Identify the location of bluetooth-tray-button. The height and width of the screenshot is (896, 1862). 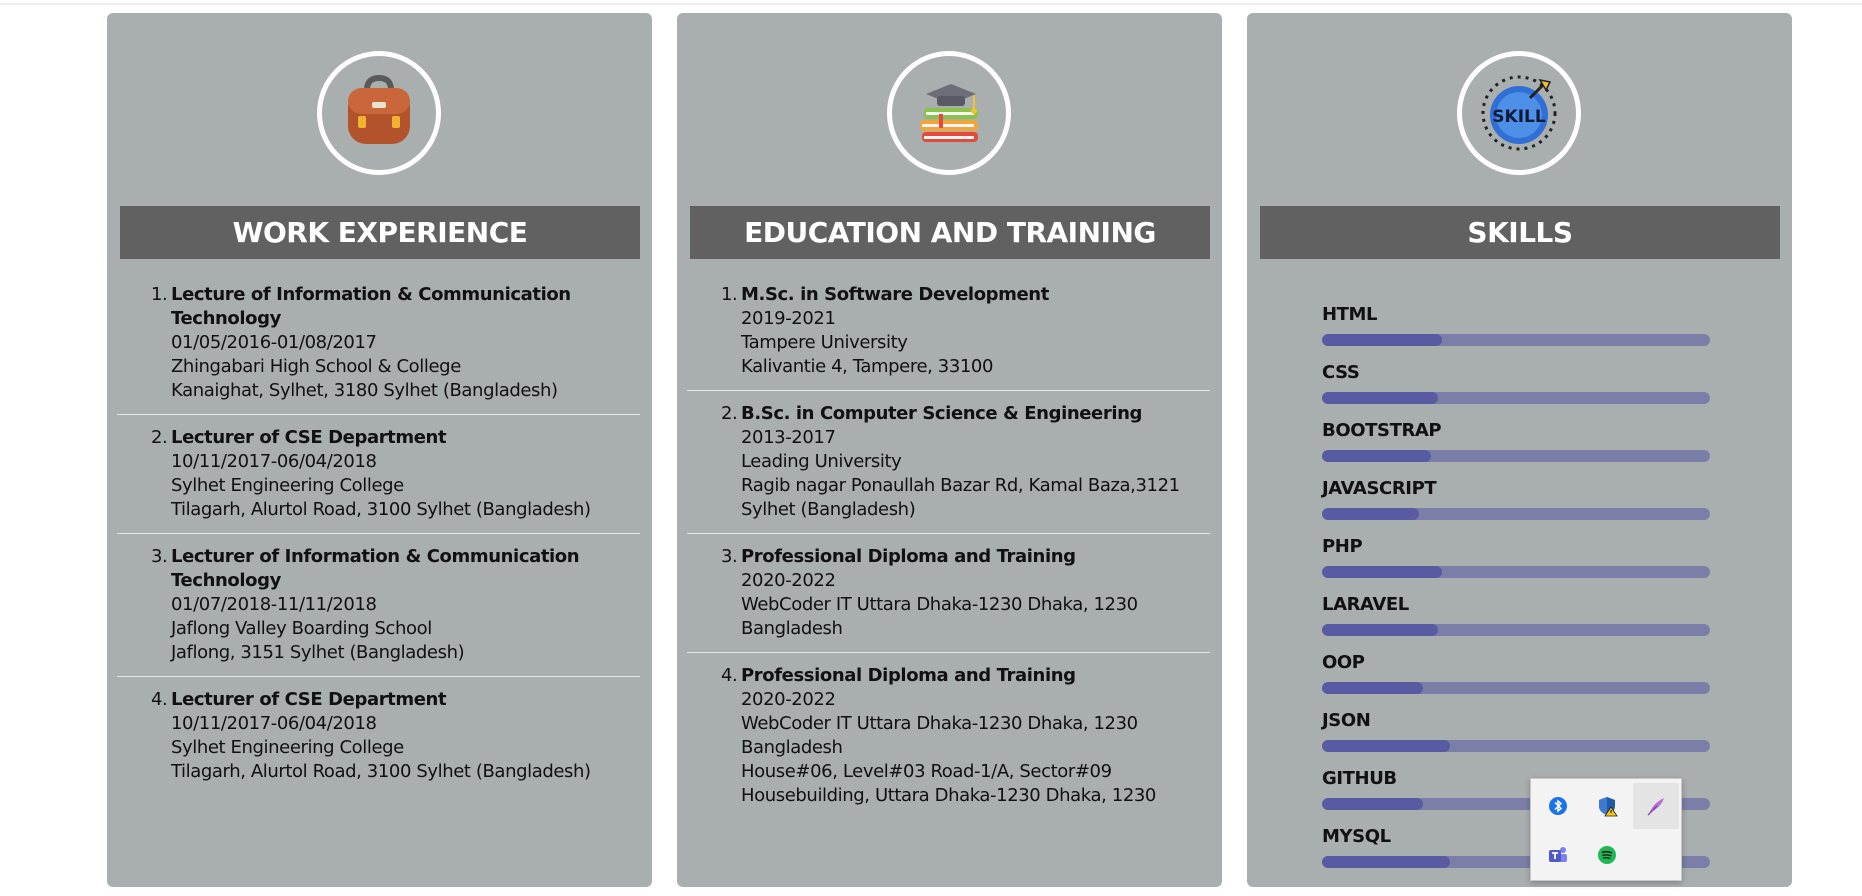
(1558, 806).